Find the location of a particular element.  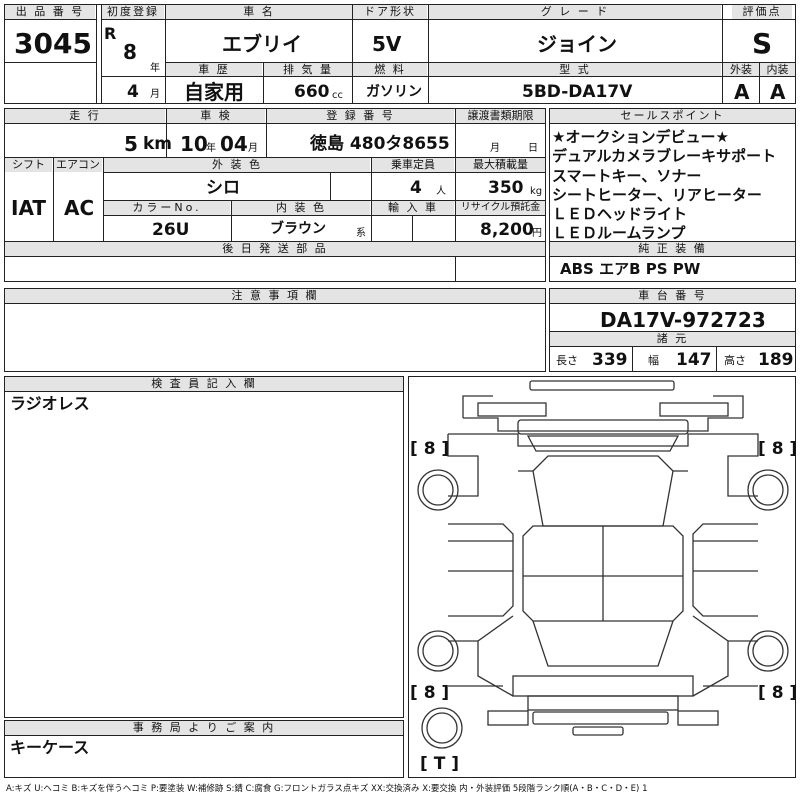

capacity-label: 乗車定員 is located at coordinates (413, 165).